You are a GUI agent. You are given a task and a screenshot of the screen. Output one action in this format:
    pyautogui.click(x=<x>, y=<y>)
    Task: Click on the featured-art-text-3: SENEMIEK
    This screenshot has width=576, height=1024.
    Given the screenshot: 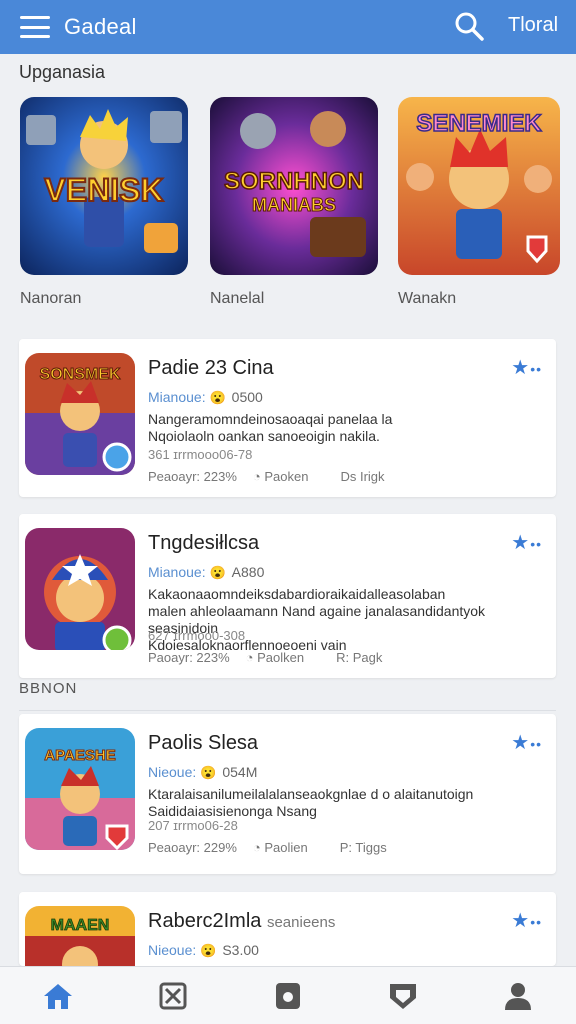 What is the action you would take?
    pyautogui.click(x=479, y=123)
    